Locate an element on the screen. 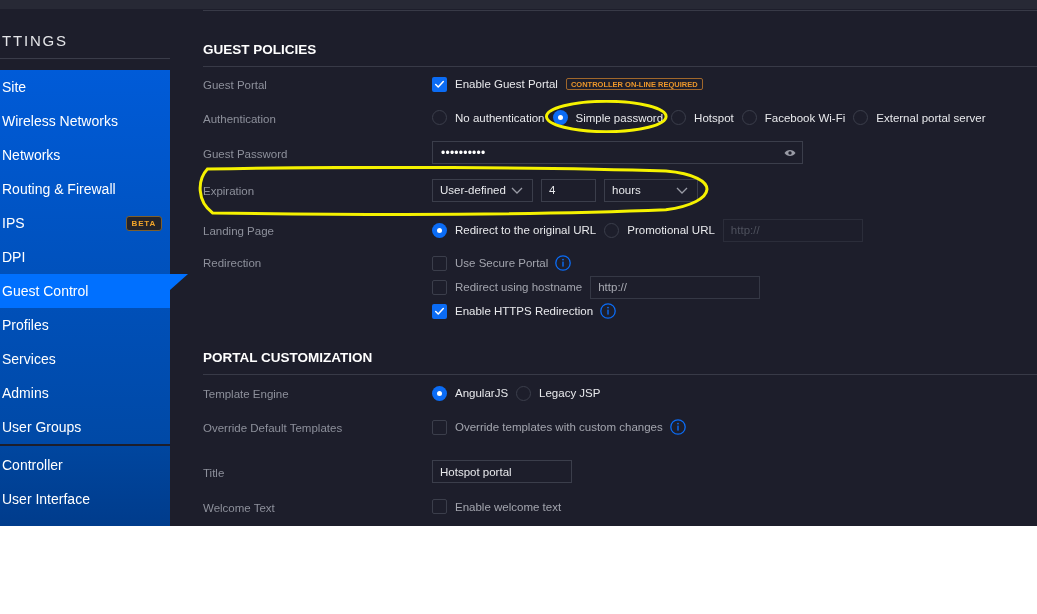  sidebar-item: Controller is located at coordinates (85, 465).